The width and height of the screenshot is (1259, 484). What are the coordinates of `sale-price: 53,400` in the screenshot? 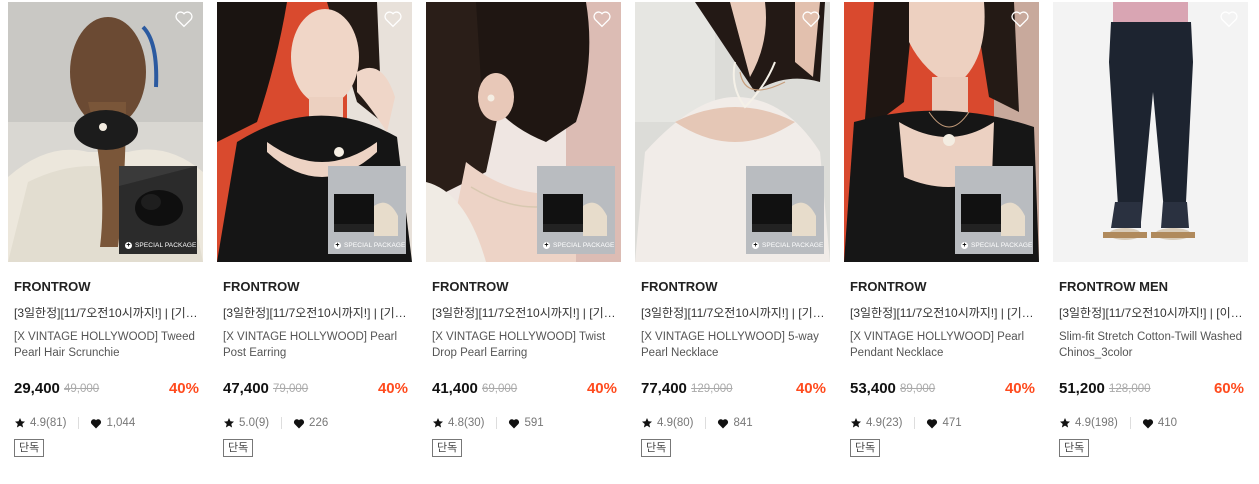 It's located at (873, 388).